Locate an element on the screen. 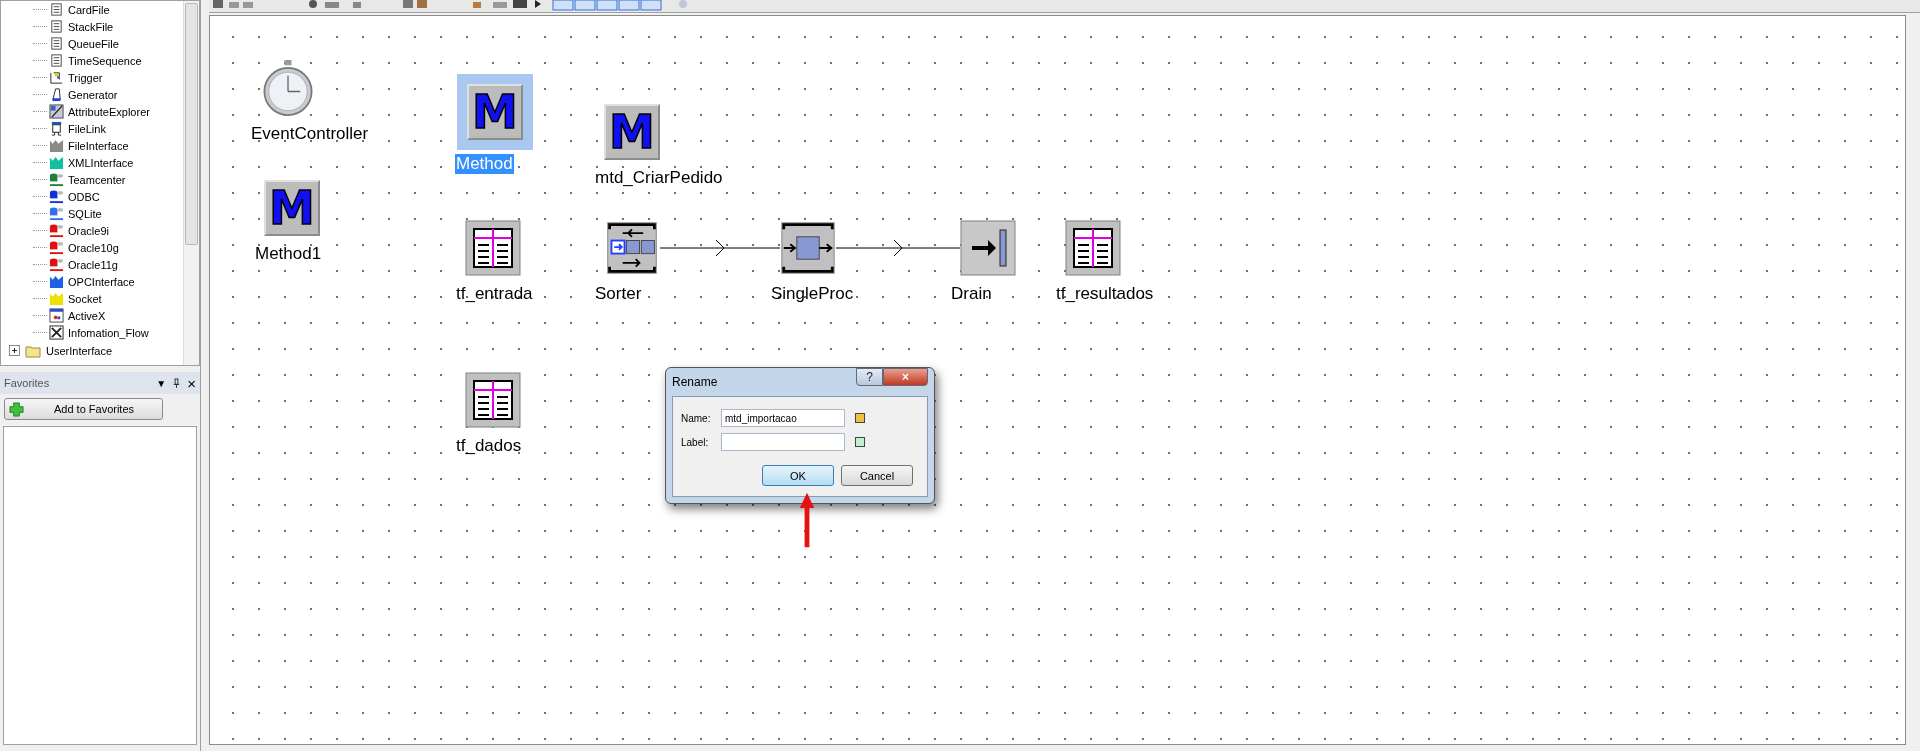 This screenshot has width=1920, height=751. close-button: × is located at coordinates (191, 383).